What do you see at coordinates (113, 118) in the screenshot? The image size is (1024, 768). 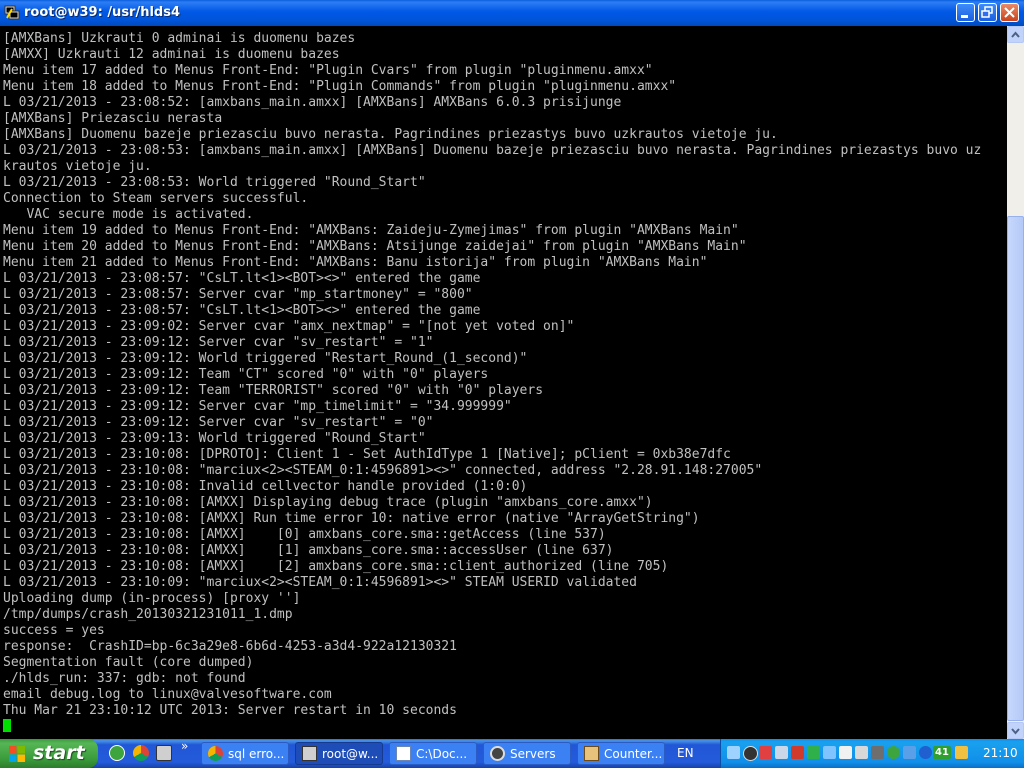 I see `console-line: [AMXBans] Priezasciu nerasta` at bounding box center [113, 118].